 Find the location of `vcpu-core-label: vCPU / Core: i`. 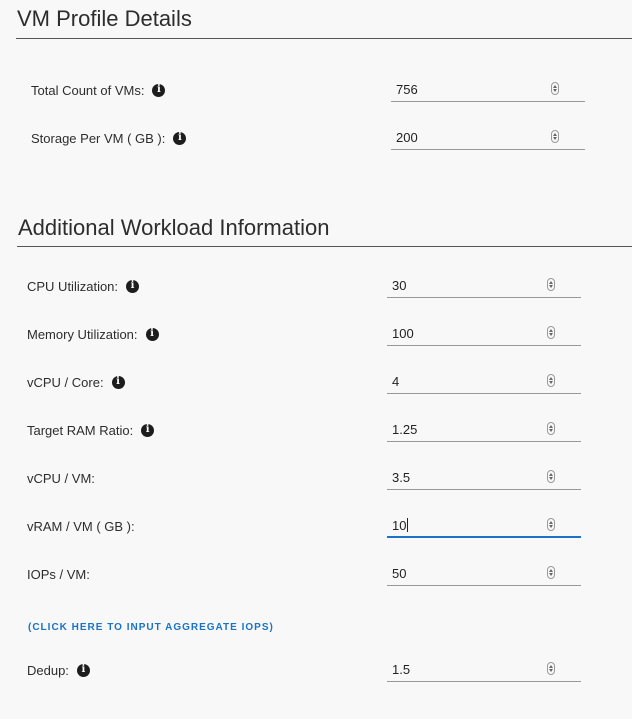

vcpu-core-label: vCPU / Core: i is located at coordinates (76, 382).